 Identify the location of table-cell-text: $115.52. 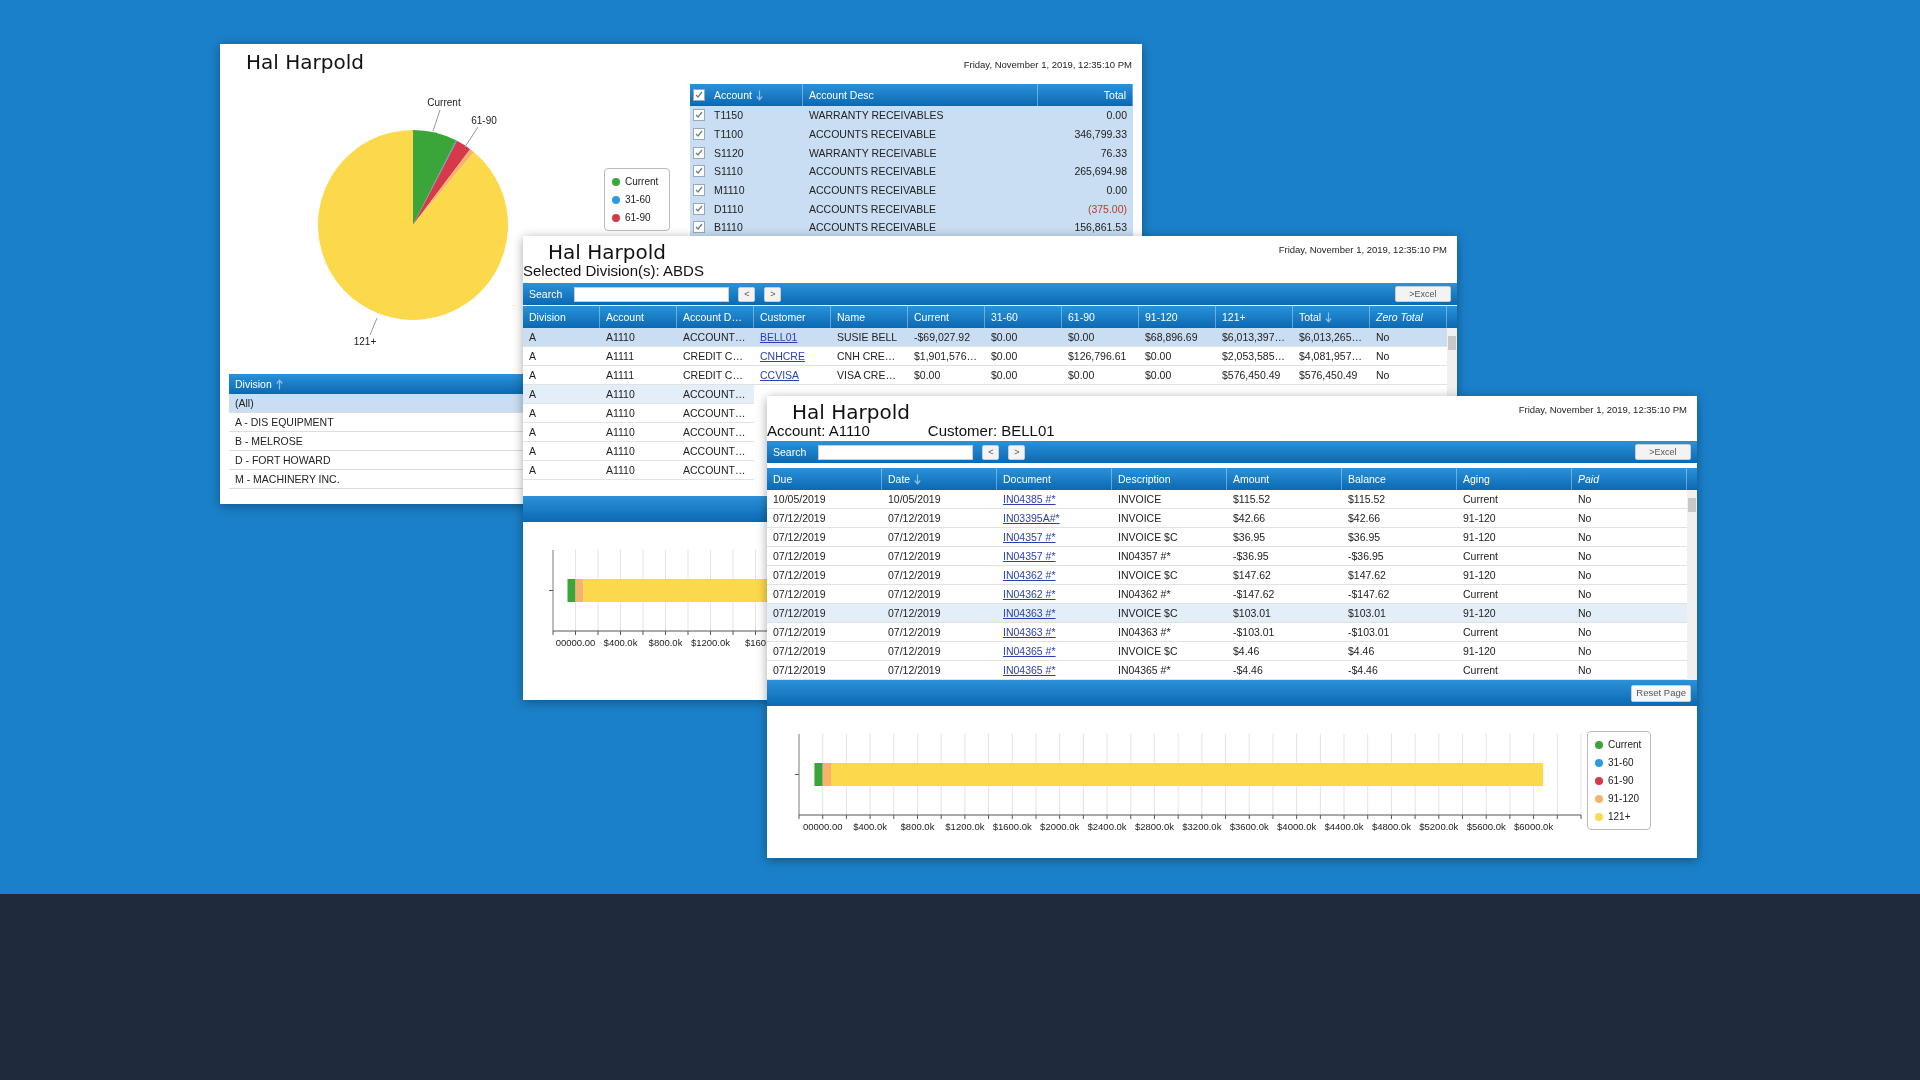
(1367, 499).